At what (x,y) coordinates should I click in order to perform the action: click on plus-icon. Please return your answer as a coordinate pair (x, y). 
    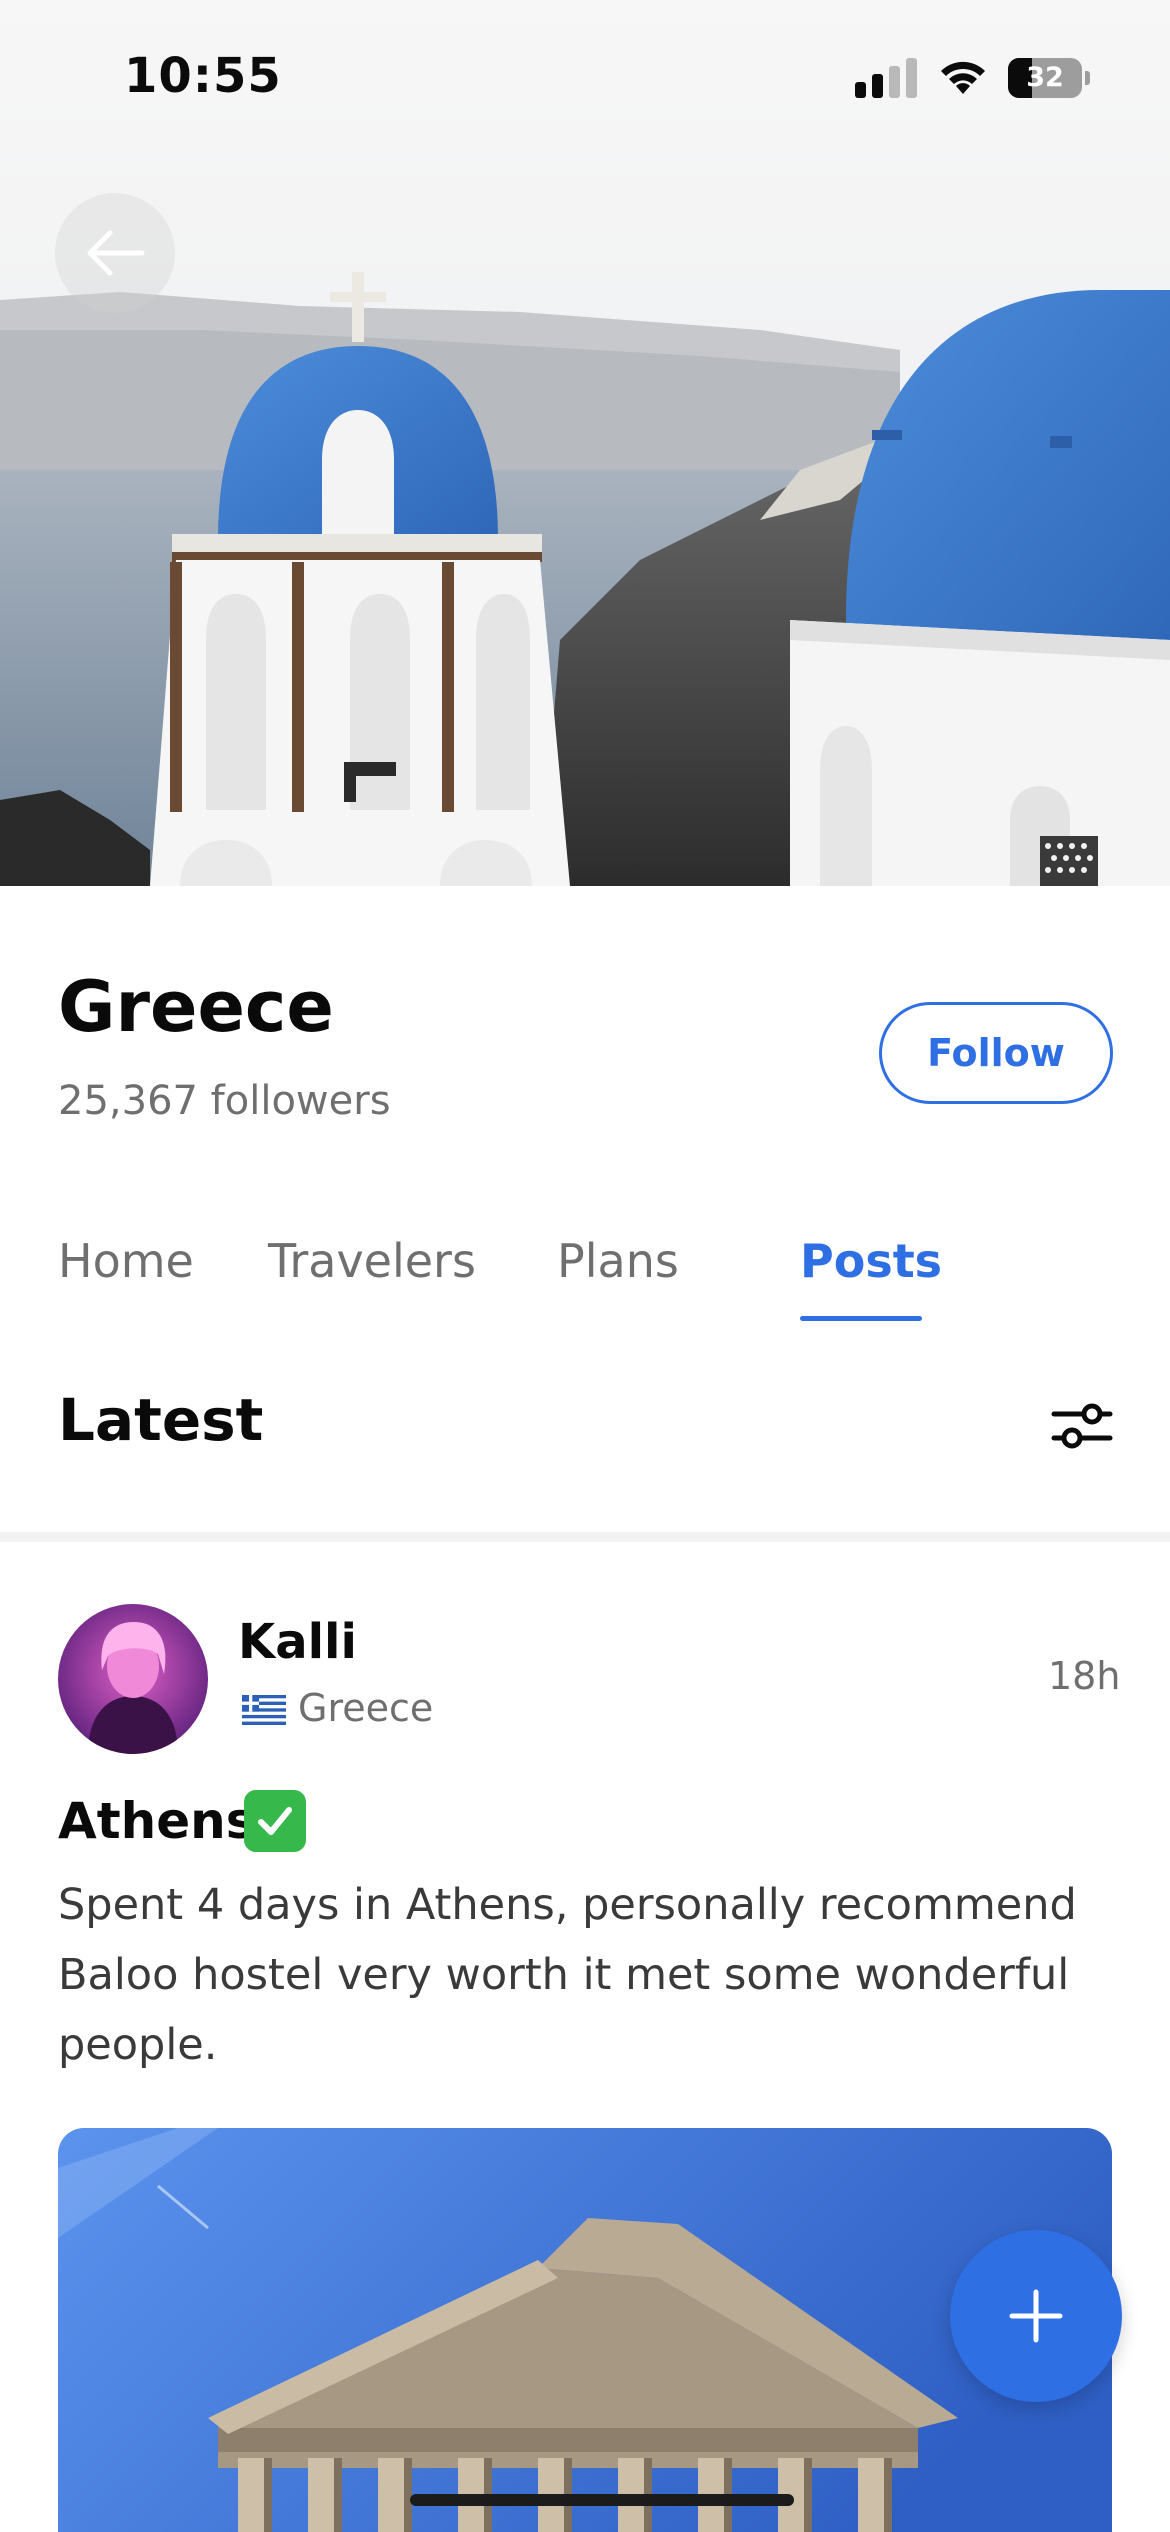
    Looking at the image, I should click on (1036, 2316).